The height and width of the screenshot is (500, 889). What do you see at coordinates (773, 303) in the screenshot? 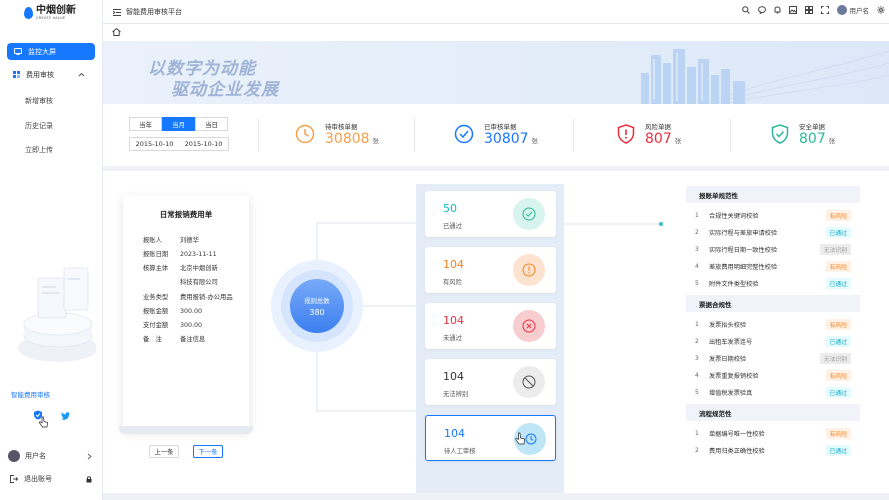
I see `rule-section-title: 票据合规性` at bounding box center [773, 303].